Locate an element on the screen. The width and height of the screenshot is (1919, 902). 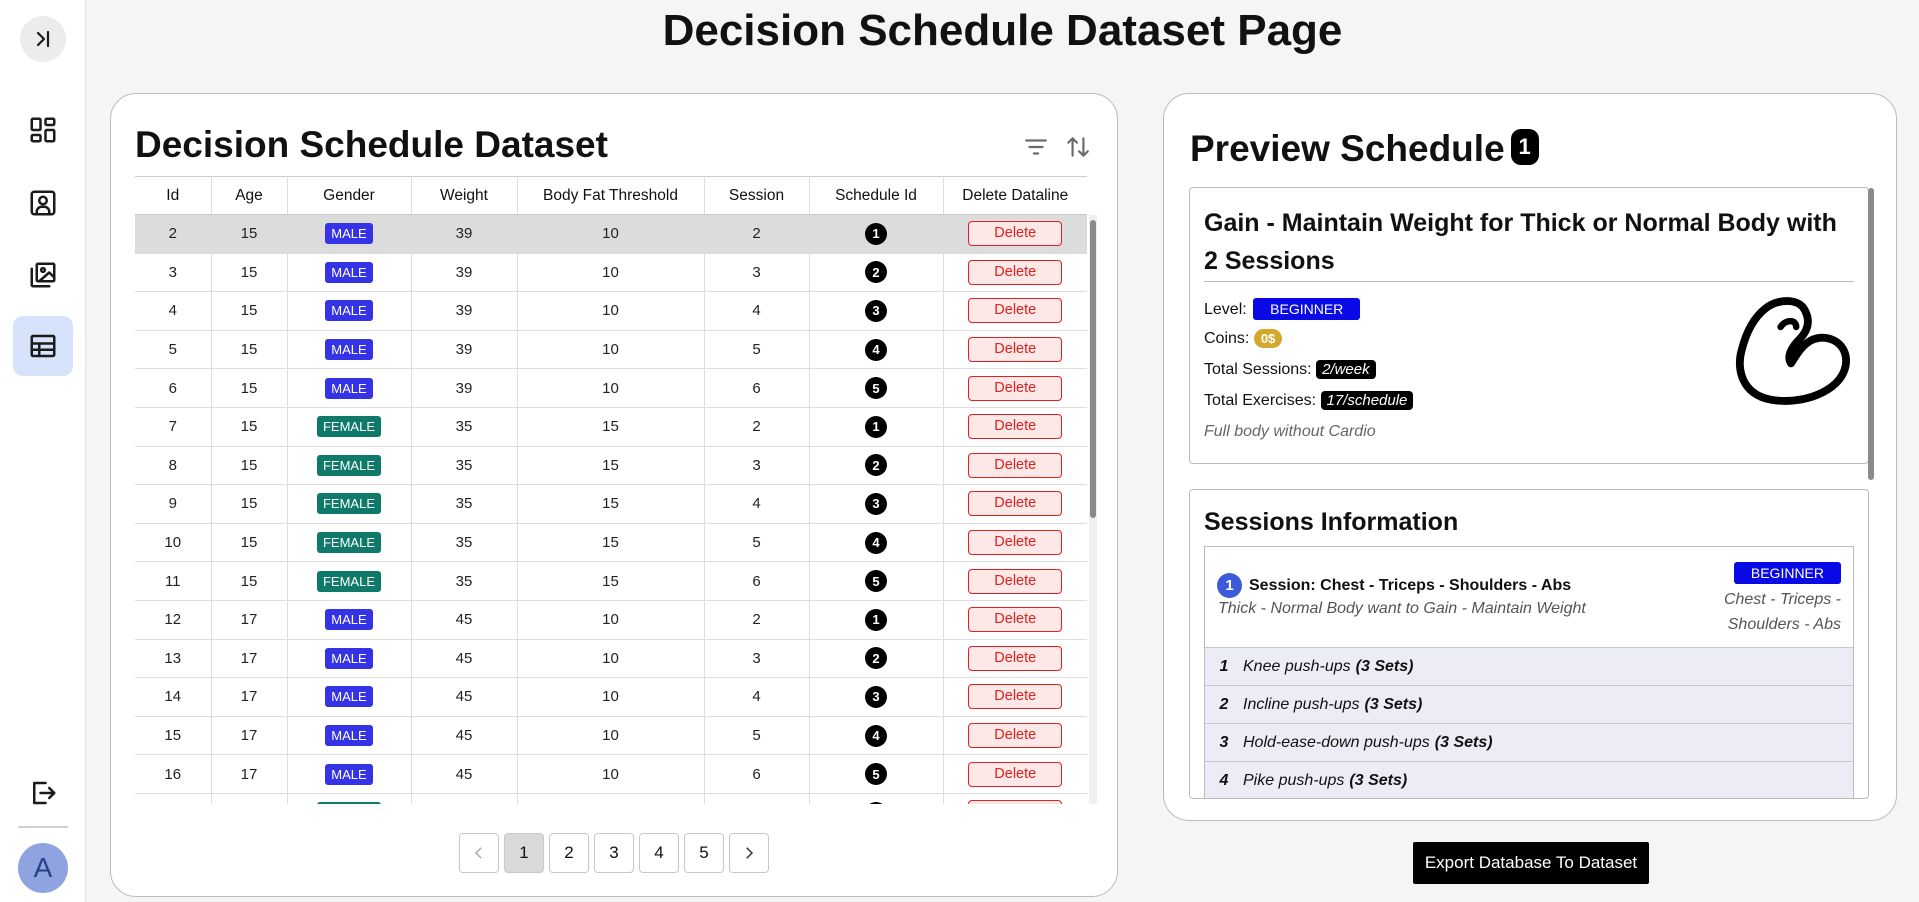
table-row: 16 17 MALE 45 10 6 5 Delete is located at coordinates (611, 774).